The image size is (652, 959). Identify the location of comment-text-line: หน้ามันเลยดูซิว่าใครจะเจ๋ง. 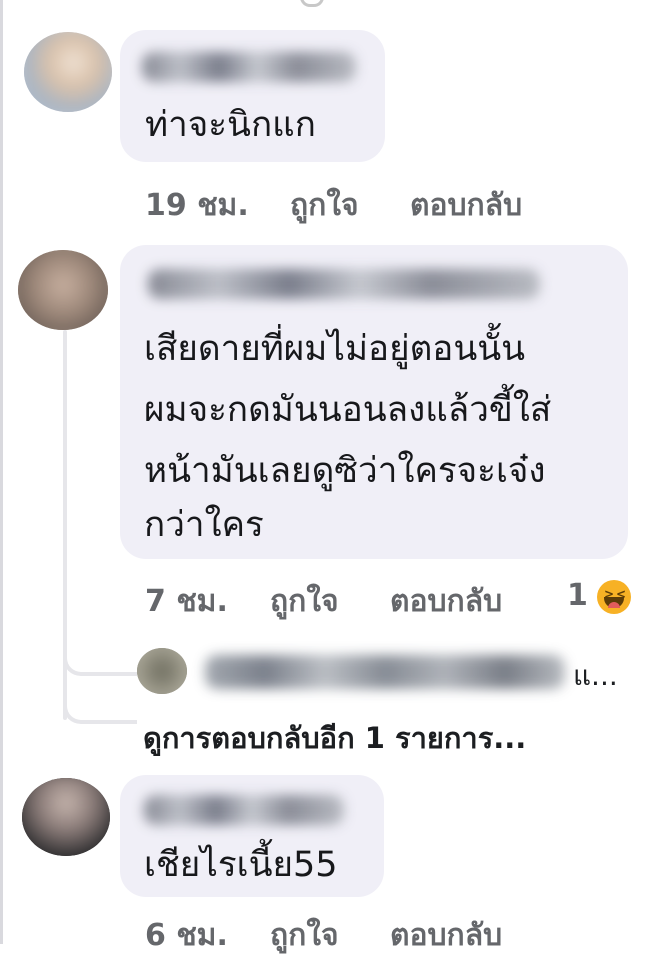
(345, 471).